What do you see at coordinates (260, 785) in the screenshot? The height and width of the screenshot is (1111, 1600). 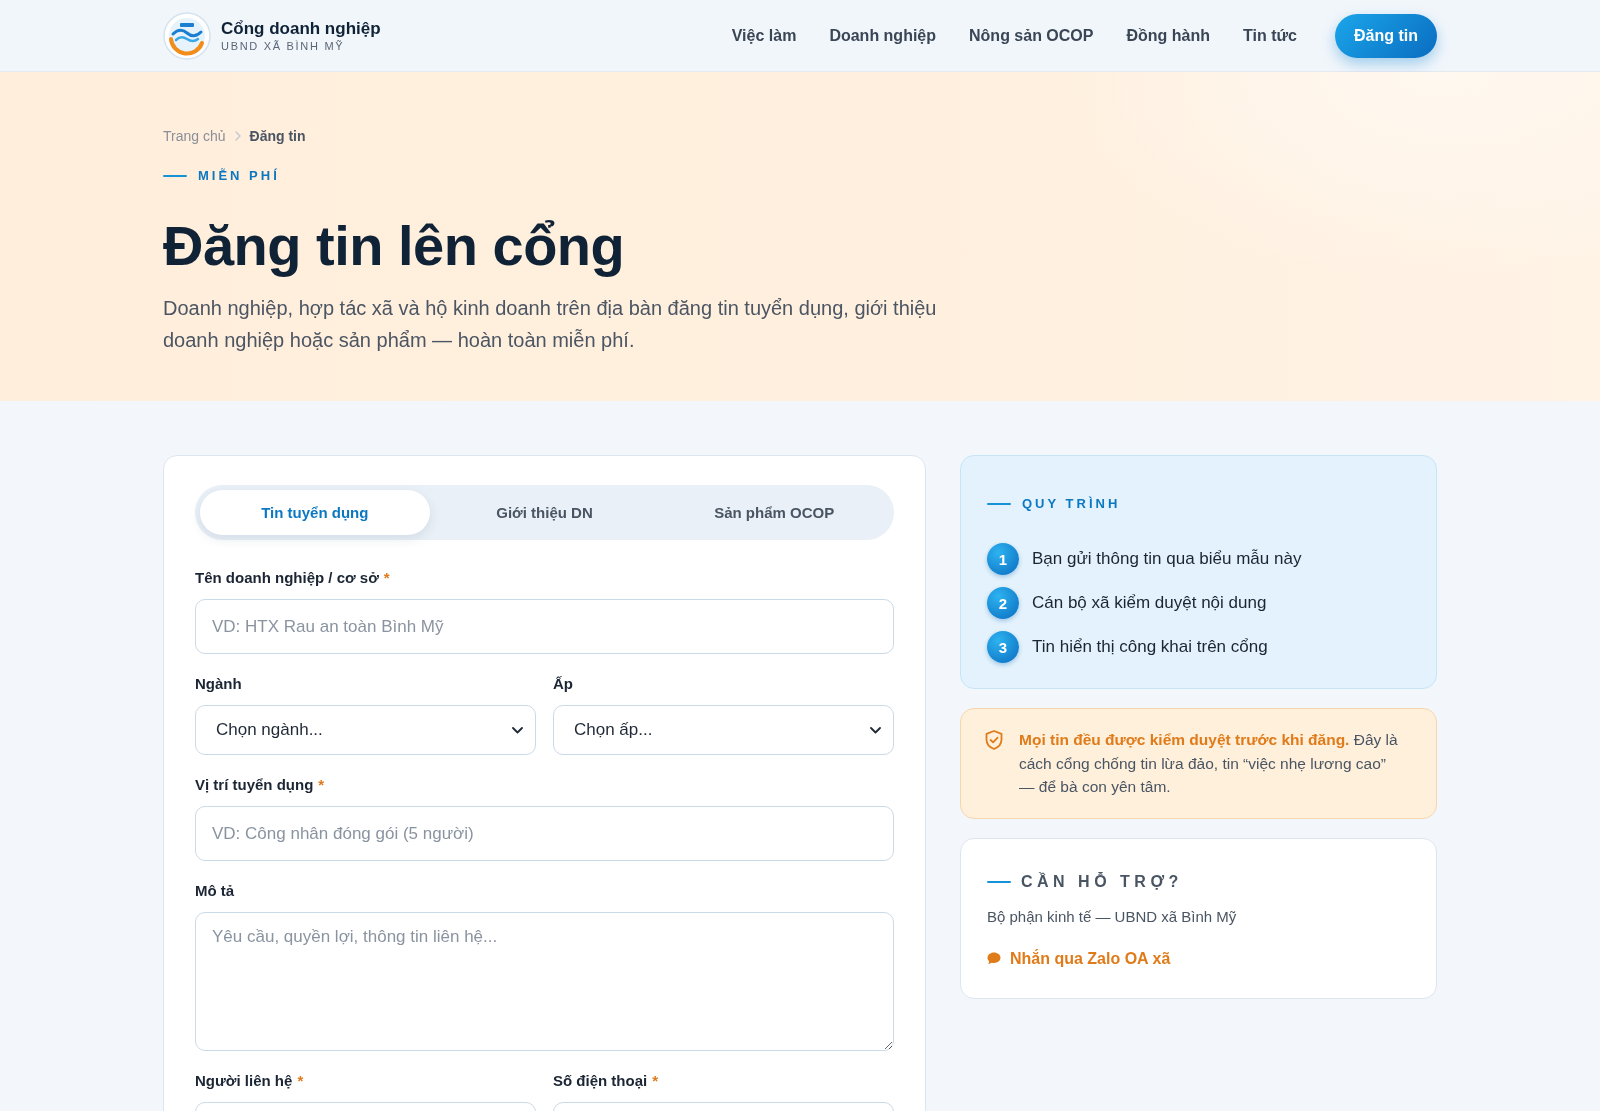 I see `field-label: Vị trí tuyển dụng *` at bounding box center [260, 785].